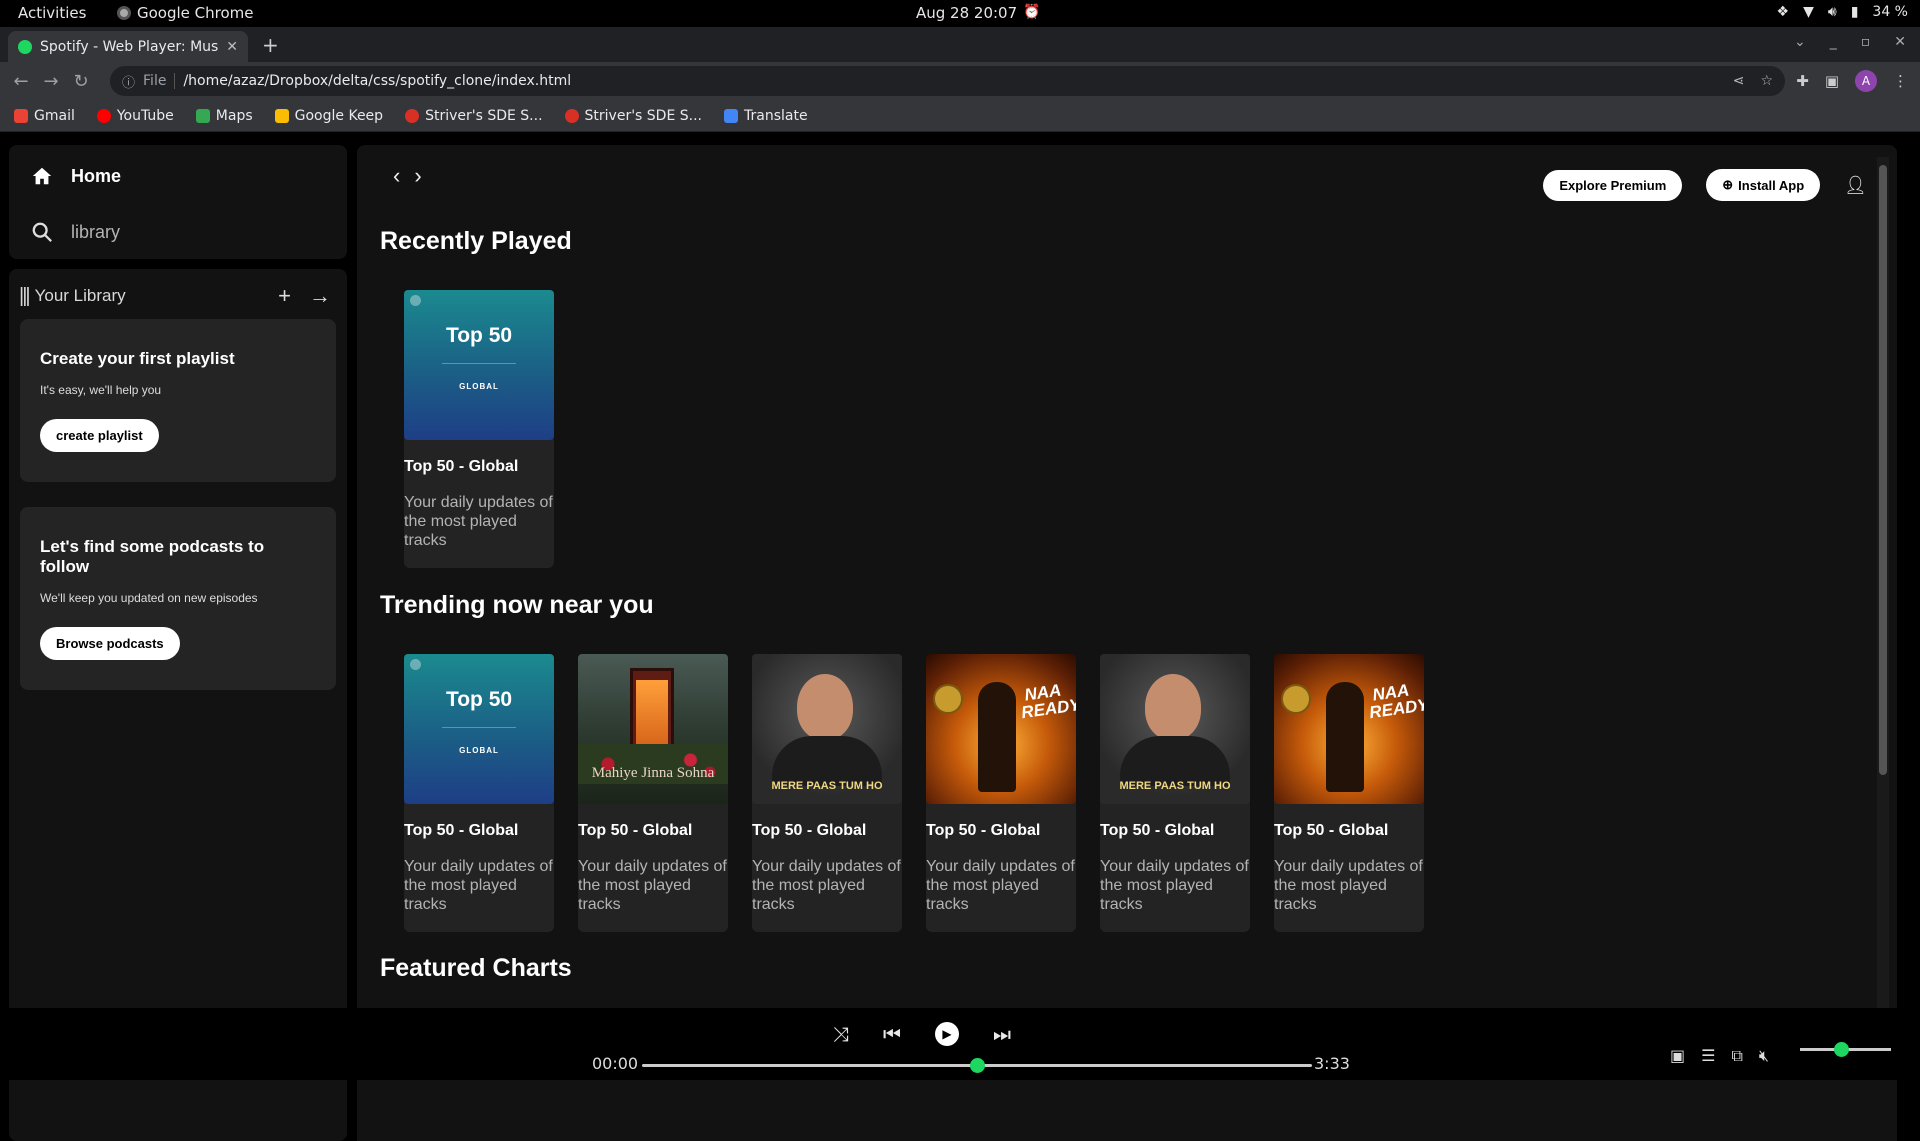 This screenshot has width=1920, height=1141. I want to click on sidebar-nav: Home library, so click(178, 202).